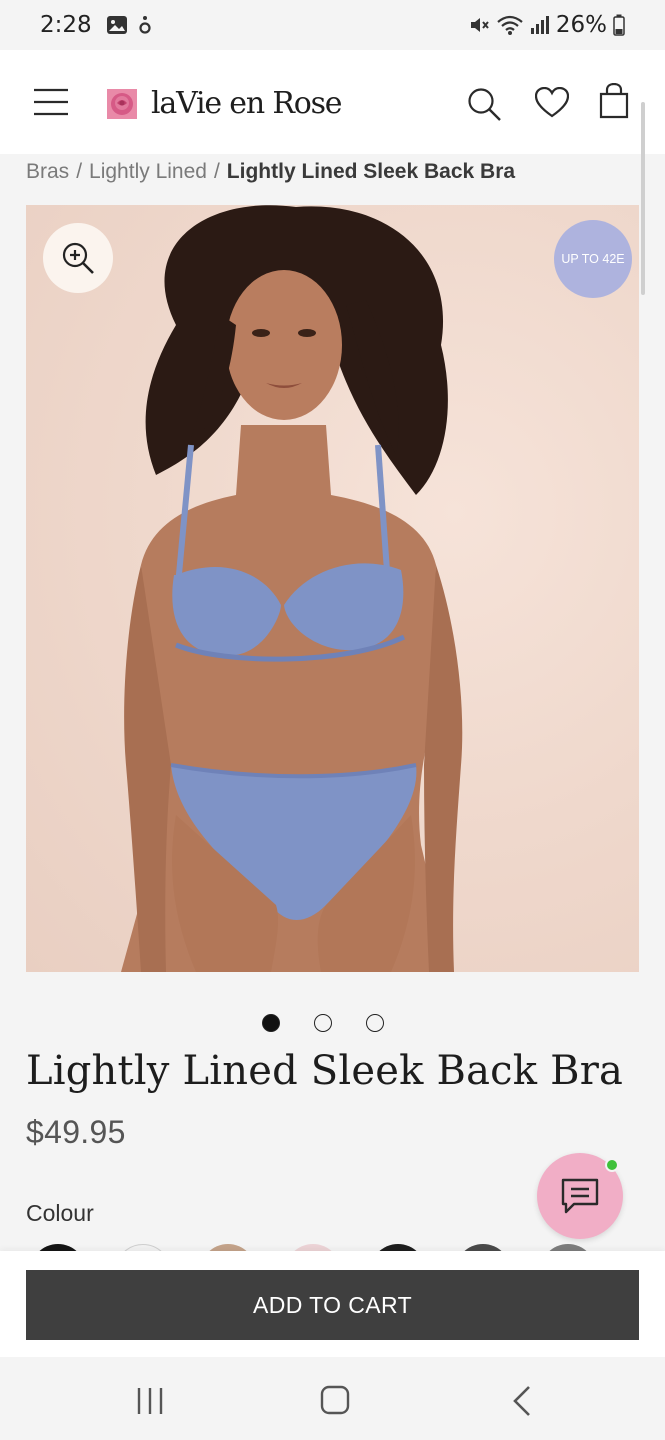  What do you see at coordinates (129, 25) in the screenshot?
I see `status-left-icons` at bounding box center [129, 25].